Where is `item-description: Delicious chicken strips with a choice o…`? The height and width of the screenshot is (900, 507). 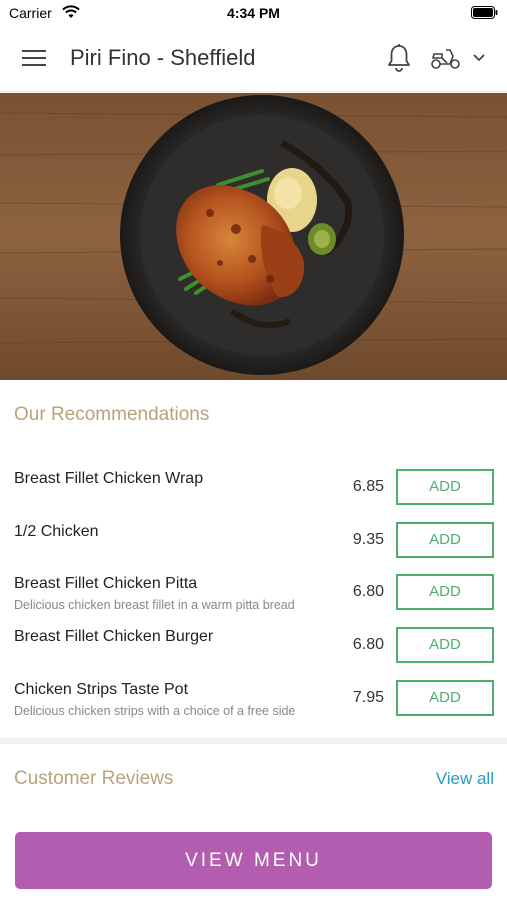
item-description: Delicious chicken strips with a choice o… is located at coordinates (155, 711).